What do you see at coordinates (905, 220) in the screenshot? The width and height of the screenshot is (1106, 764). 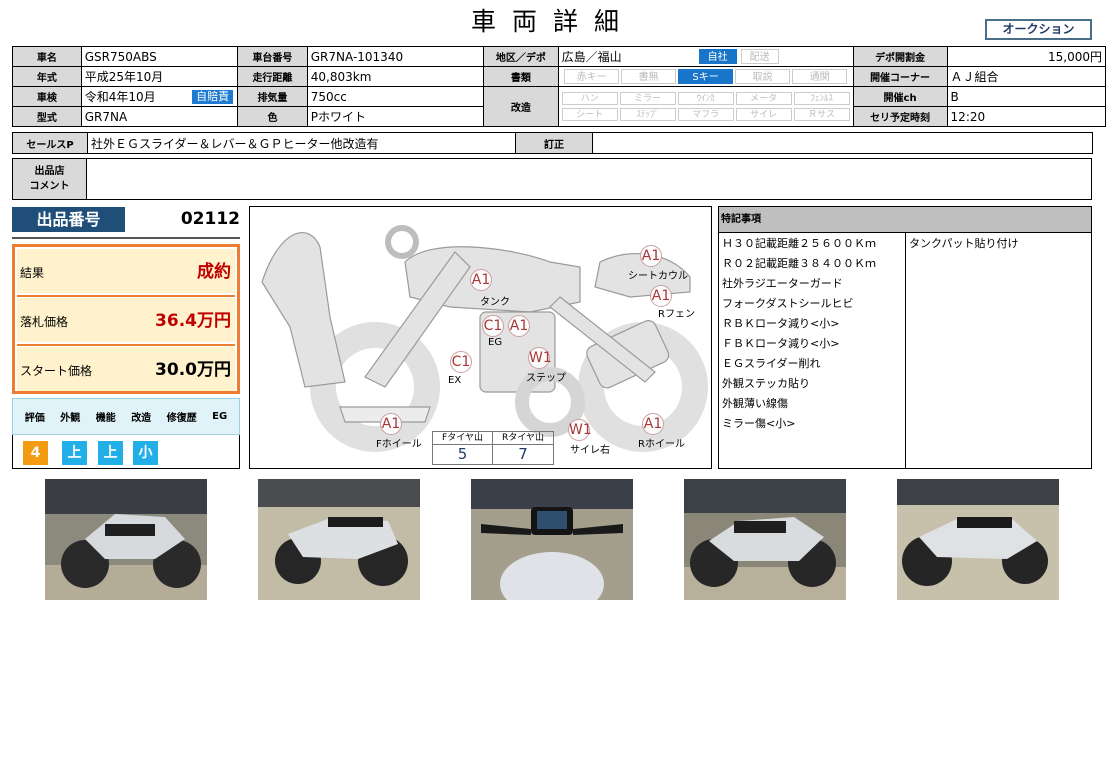 I see `remarks-header: 特記事項` at bounding box center [905, 220].